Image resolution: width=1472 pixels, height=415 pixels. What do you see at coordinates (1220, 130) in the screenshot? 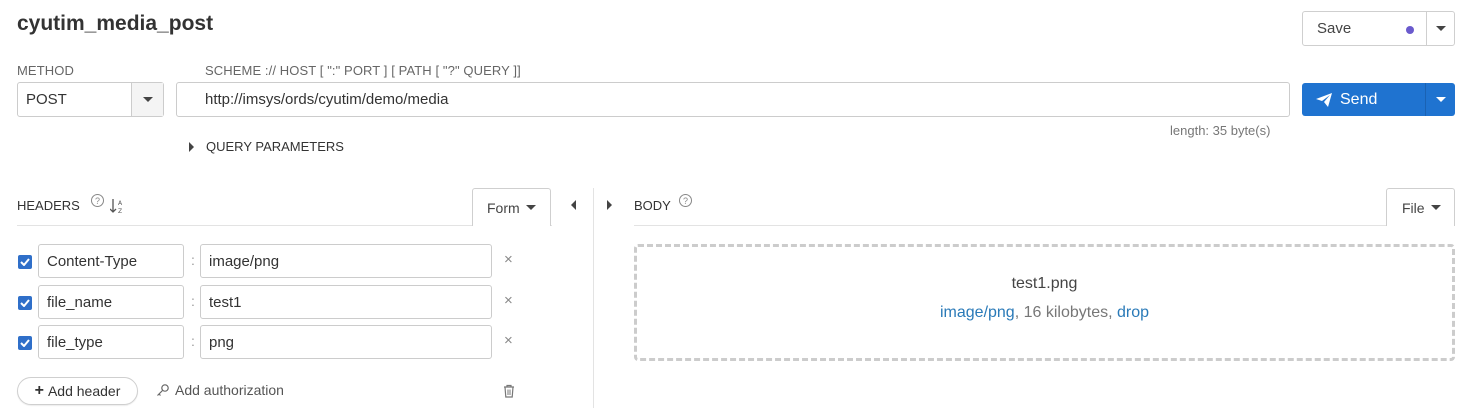
I see `url-length: length: 35 byte(s)` at bounding box center [1220, 130].